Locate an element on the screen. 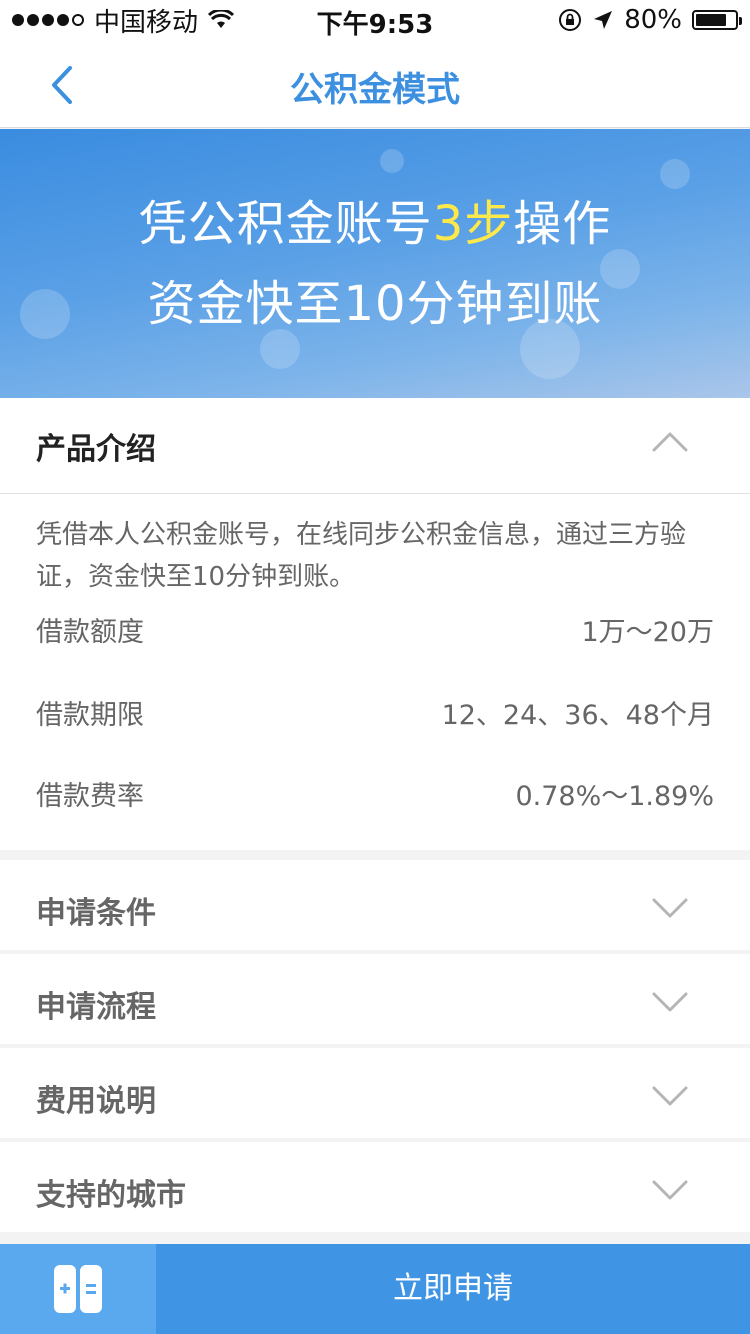 The image size is (750, 1334). calculator-icon is located at coordinates (78, 1289).